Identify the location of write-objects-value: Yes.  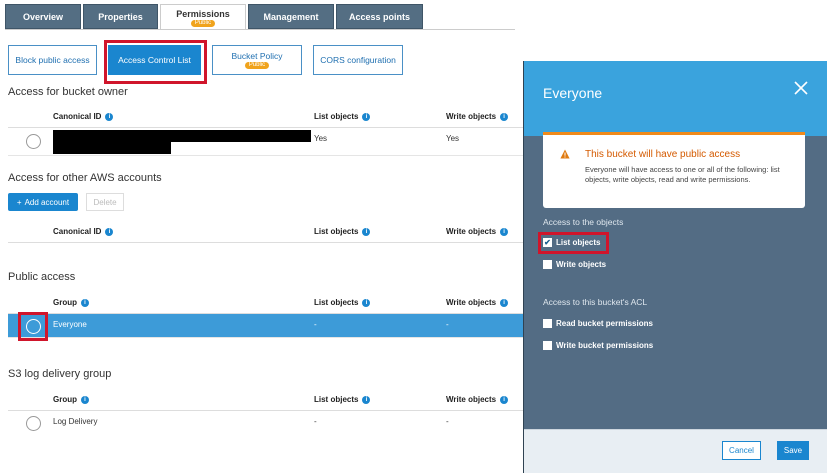
(453, 138).